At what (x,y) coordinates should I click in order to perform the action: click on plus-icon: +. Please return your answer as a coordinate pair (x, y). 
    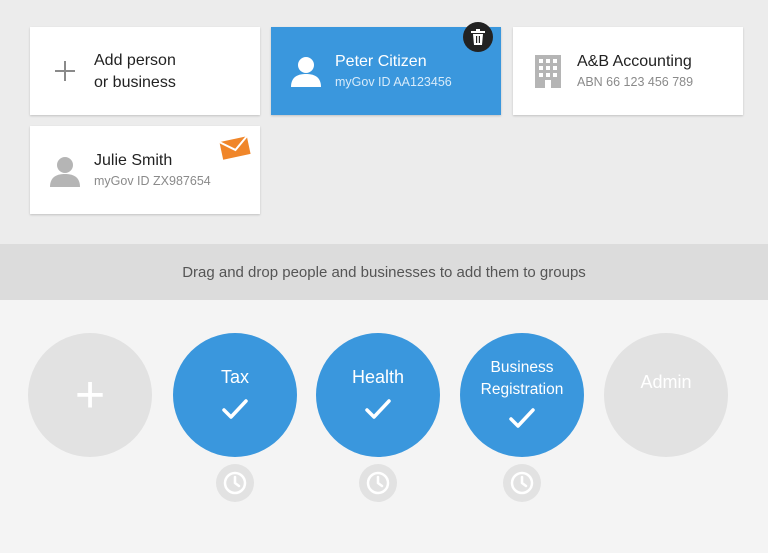
    Looking at the image, I should click on (90, 395).